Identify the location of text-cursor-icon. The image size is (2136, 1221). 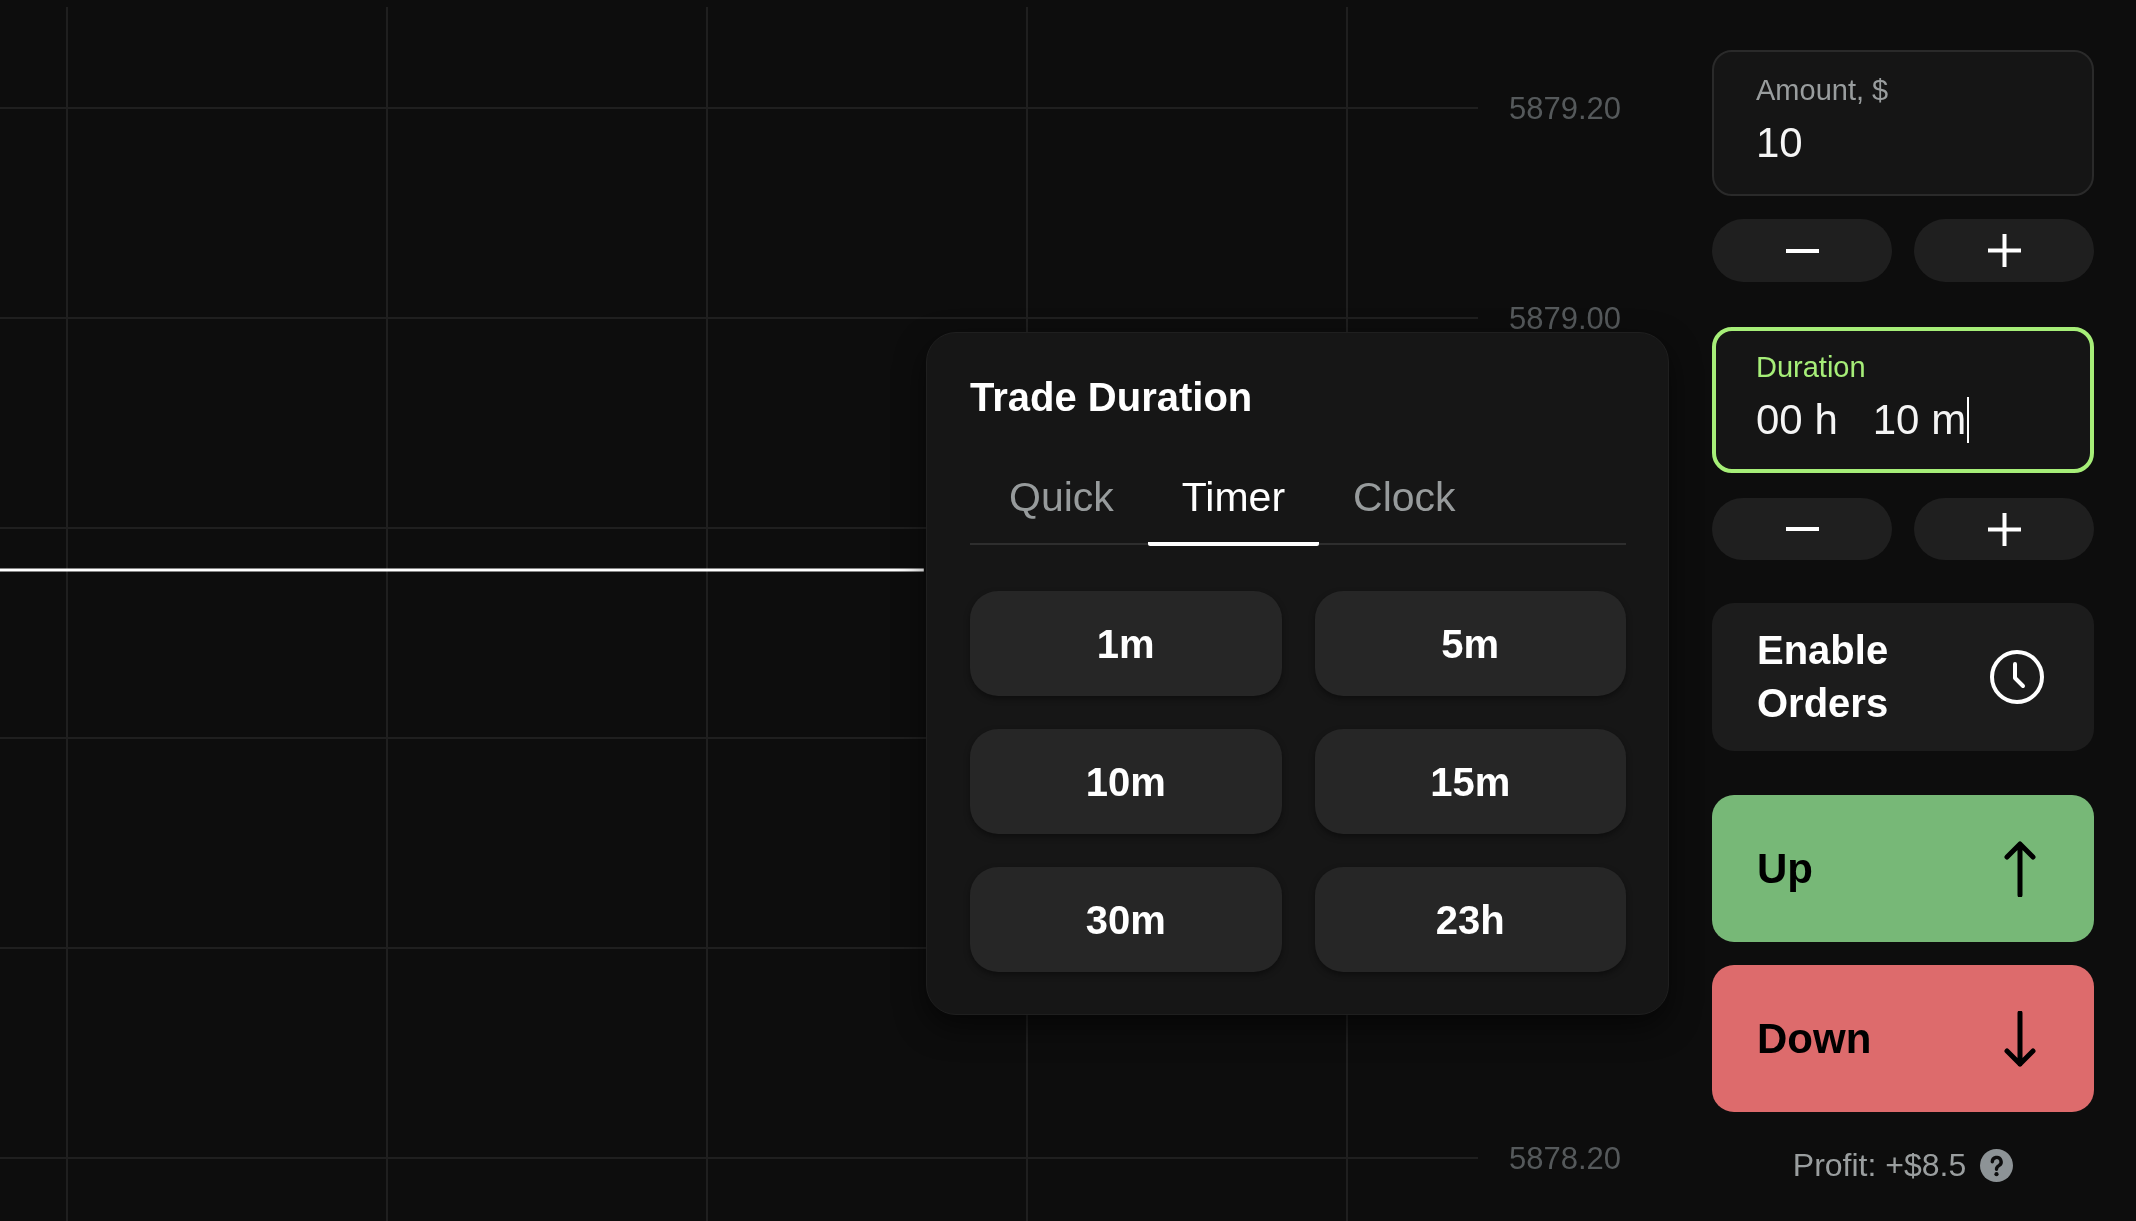
(1968, 420).